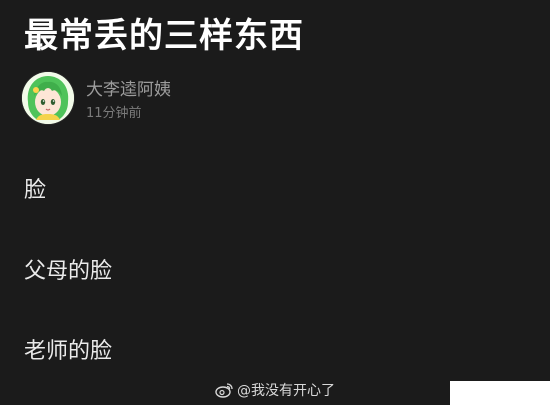 This screenshot has height=405, width=550. I want to click on author-meta: 大李逵阿姨 11分钟前, so click(128, 98).